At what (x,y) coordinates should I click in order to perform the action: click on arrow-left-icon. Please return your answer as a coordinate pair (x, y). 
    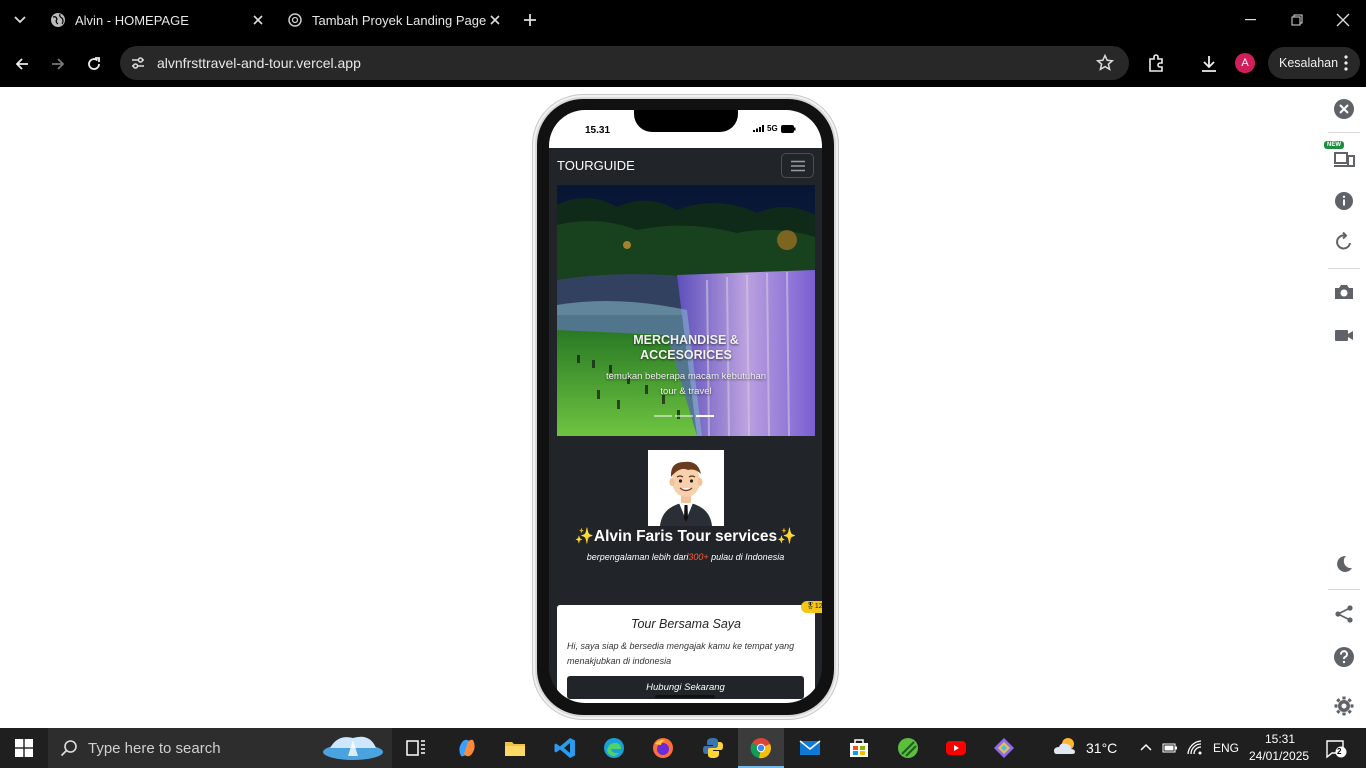
    Looking at the image, I should click on (21, 64).